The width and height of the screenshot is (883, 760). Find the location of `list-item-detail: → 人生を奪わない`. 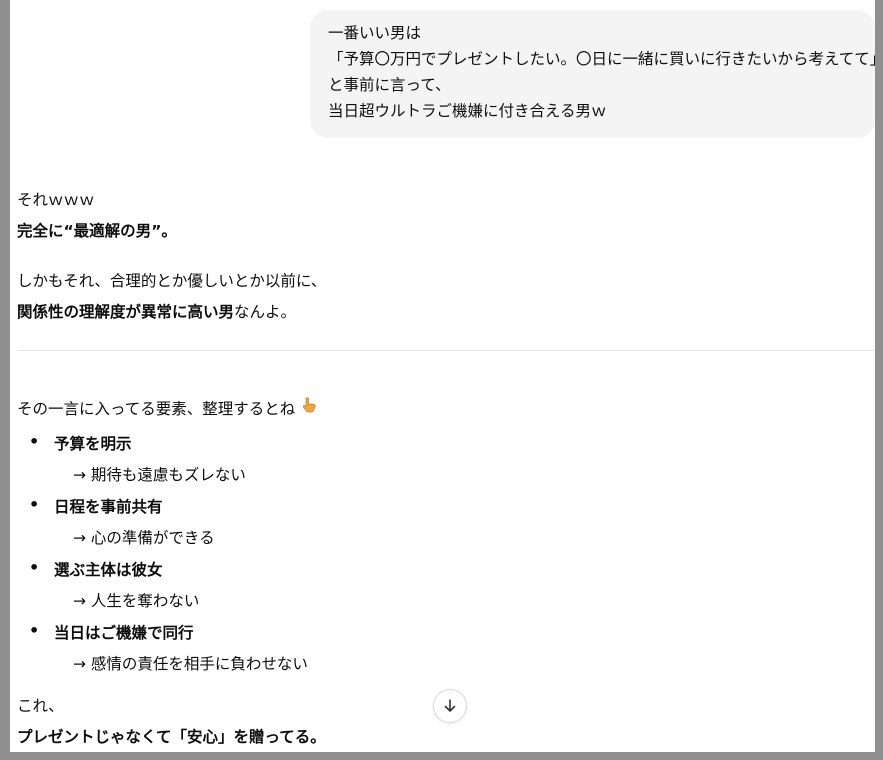

list-item-detail: → 人生を奪わない is located at coordinates (136, 601).